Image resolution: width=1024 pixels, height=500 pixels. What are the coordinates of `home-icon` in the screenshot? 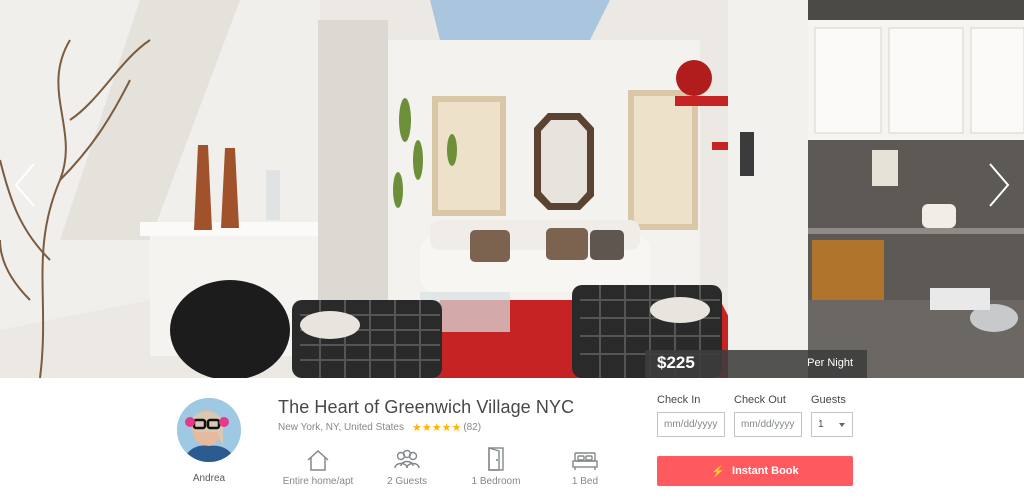 It's located at (318, 460).